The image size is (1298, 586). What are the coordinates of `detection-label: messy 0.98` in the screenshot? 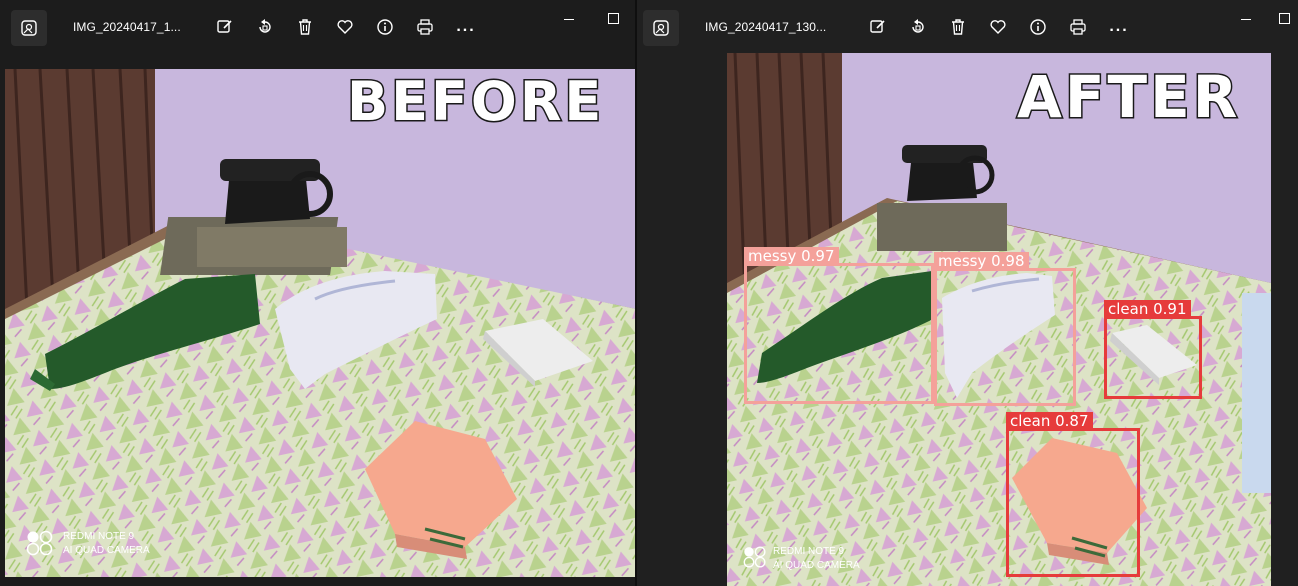 It's located at (981, 261).